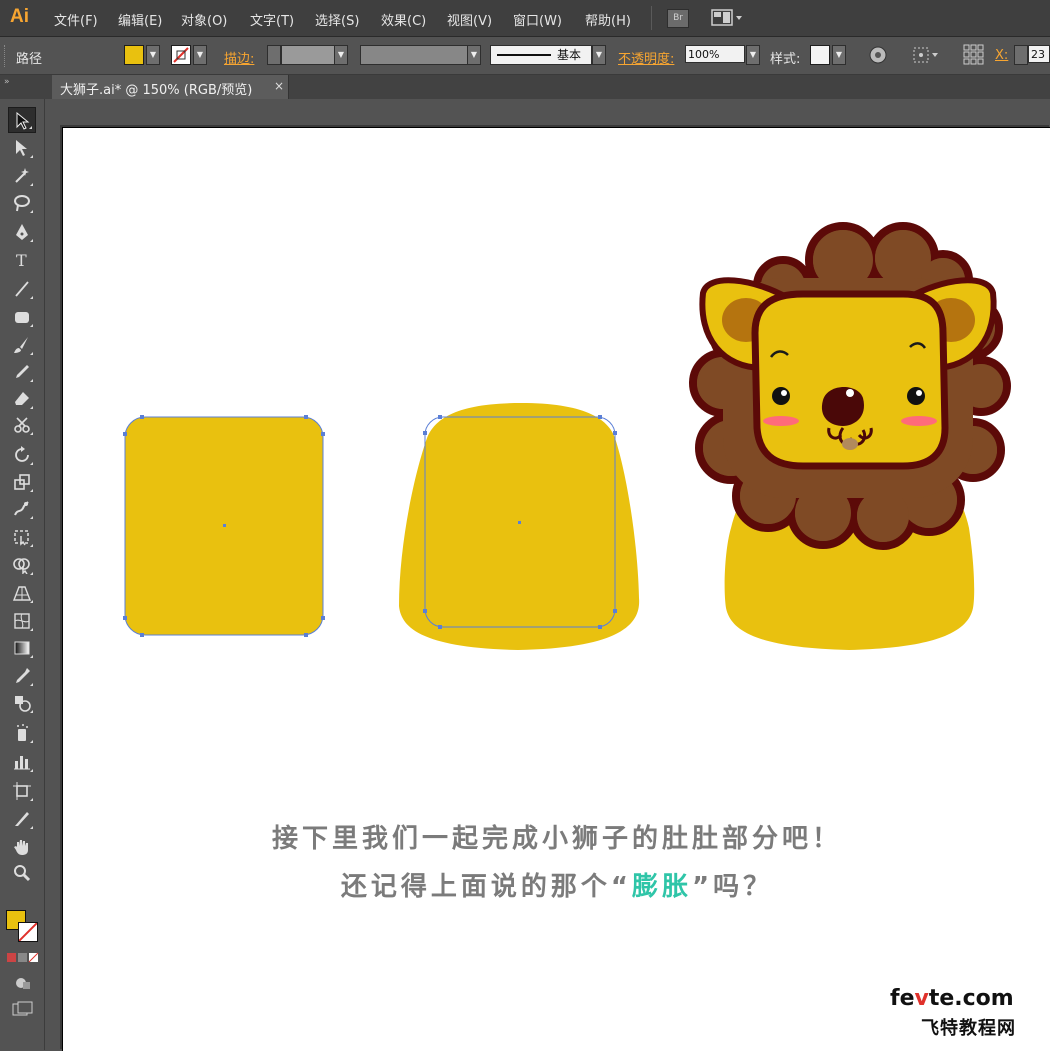 The height and width of the screenshot is (1051, 1050). What do you see at coordinates (76, 19) in the screenshot?
I see `menu-file: 文件(F)` at bounding box center [76, 19].